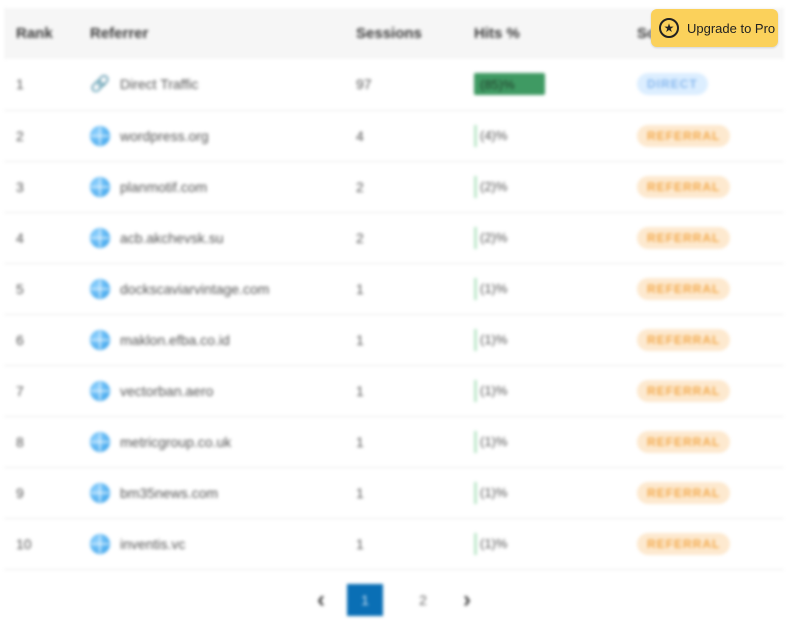 This screenshot has width=788, height=622. What do you see at coordinates (321, 600) in the screenshot?
I see `chevron-left-icon: ‹` at bounding box center [321, 600].